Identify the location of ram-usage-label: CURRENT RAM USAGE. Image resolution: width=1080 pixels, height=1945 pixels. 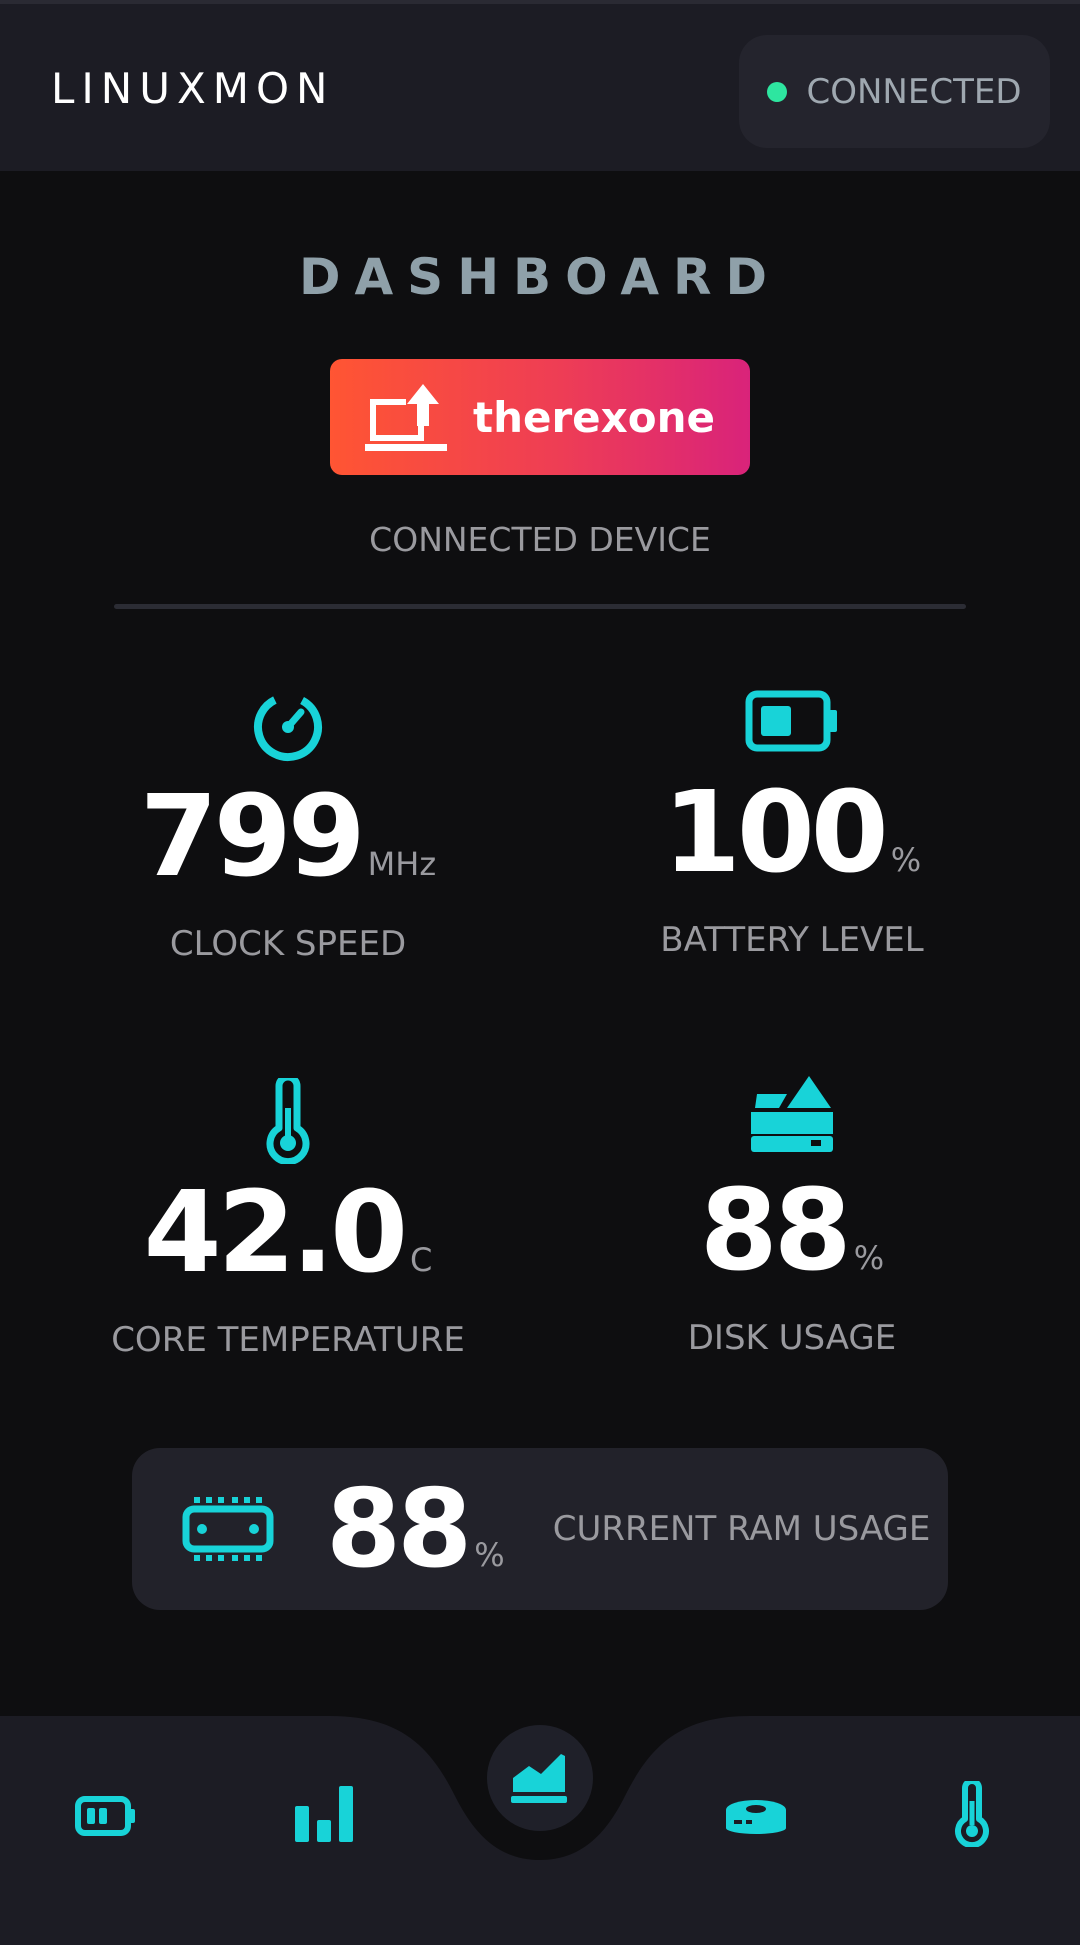
(741, 1529).